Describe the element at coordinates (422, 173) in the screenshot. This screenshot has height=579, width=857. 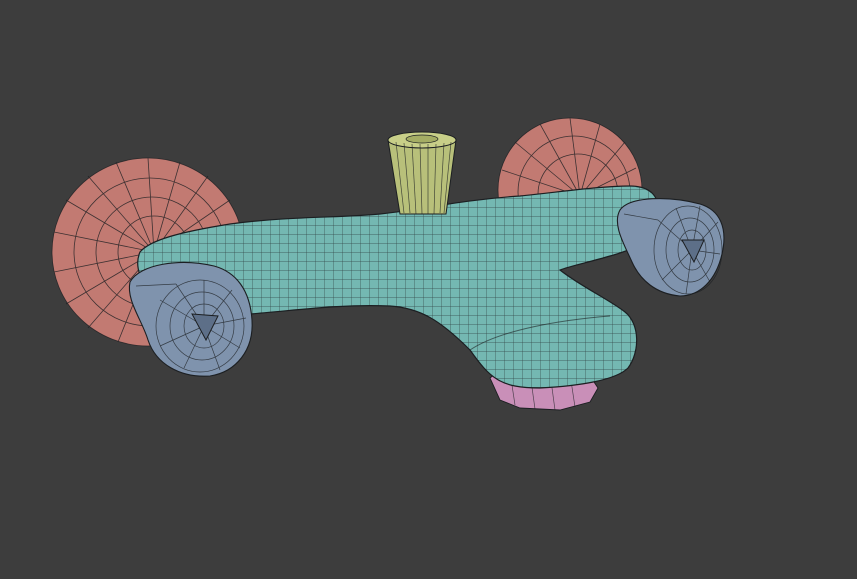
I see `diverter-knob` at that location.